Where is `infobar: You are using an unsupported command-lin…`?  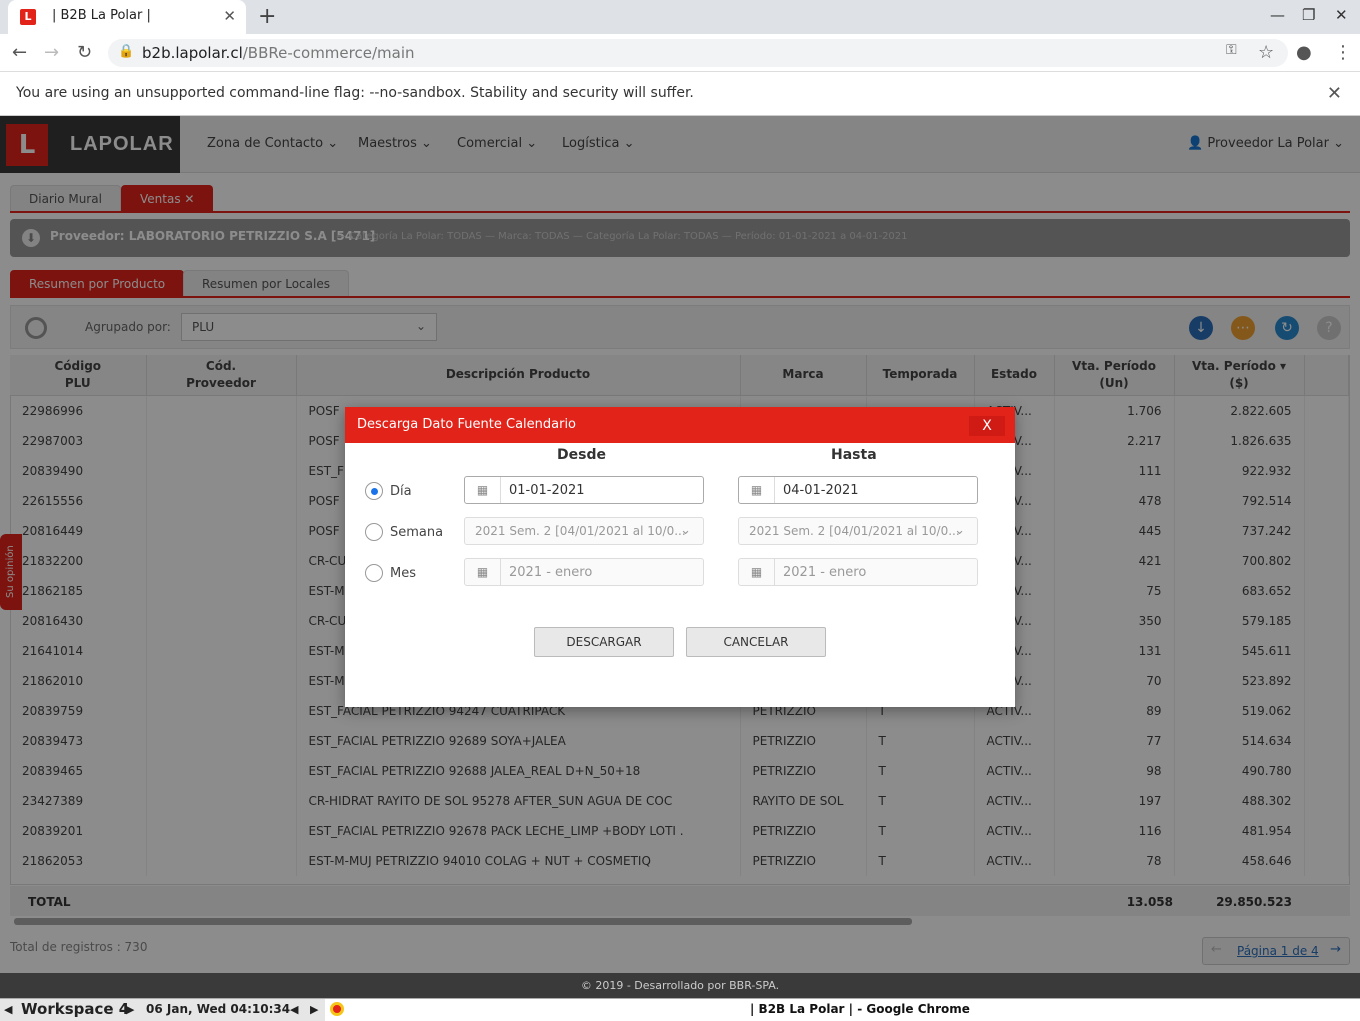 infobar: You are using an unsupported command-lin… is located at coordinates (680, 94).